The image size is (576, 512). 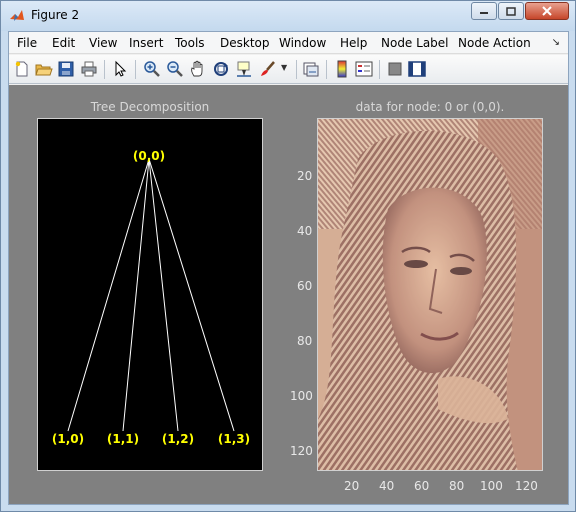 What do you see at coordinates (175, 69) in the screenshot?
I see `zoom-out-icon` at bounding box center [175, 69].